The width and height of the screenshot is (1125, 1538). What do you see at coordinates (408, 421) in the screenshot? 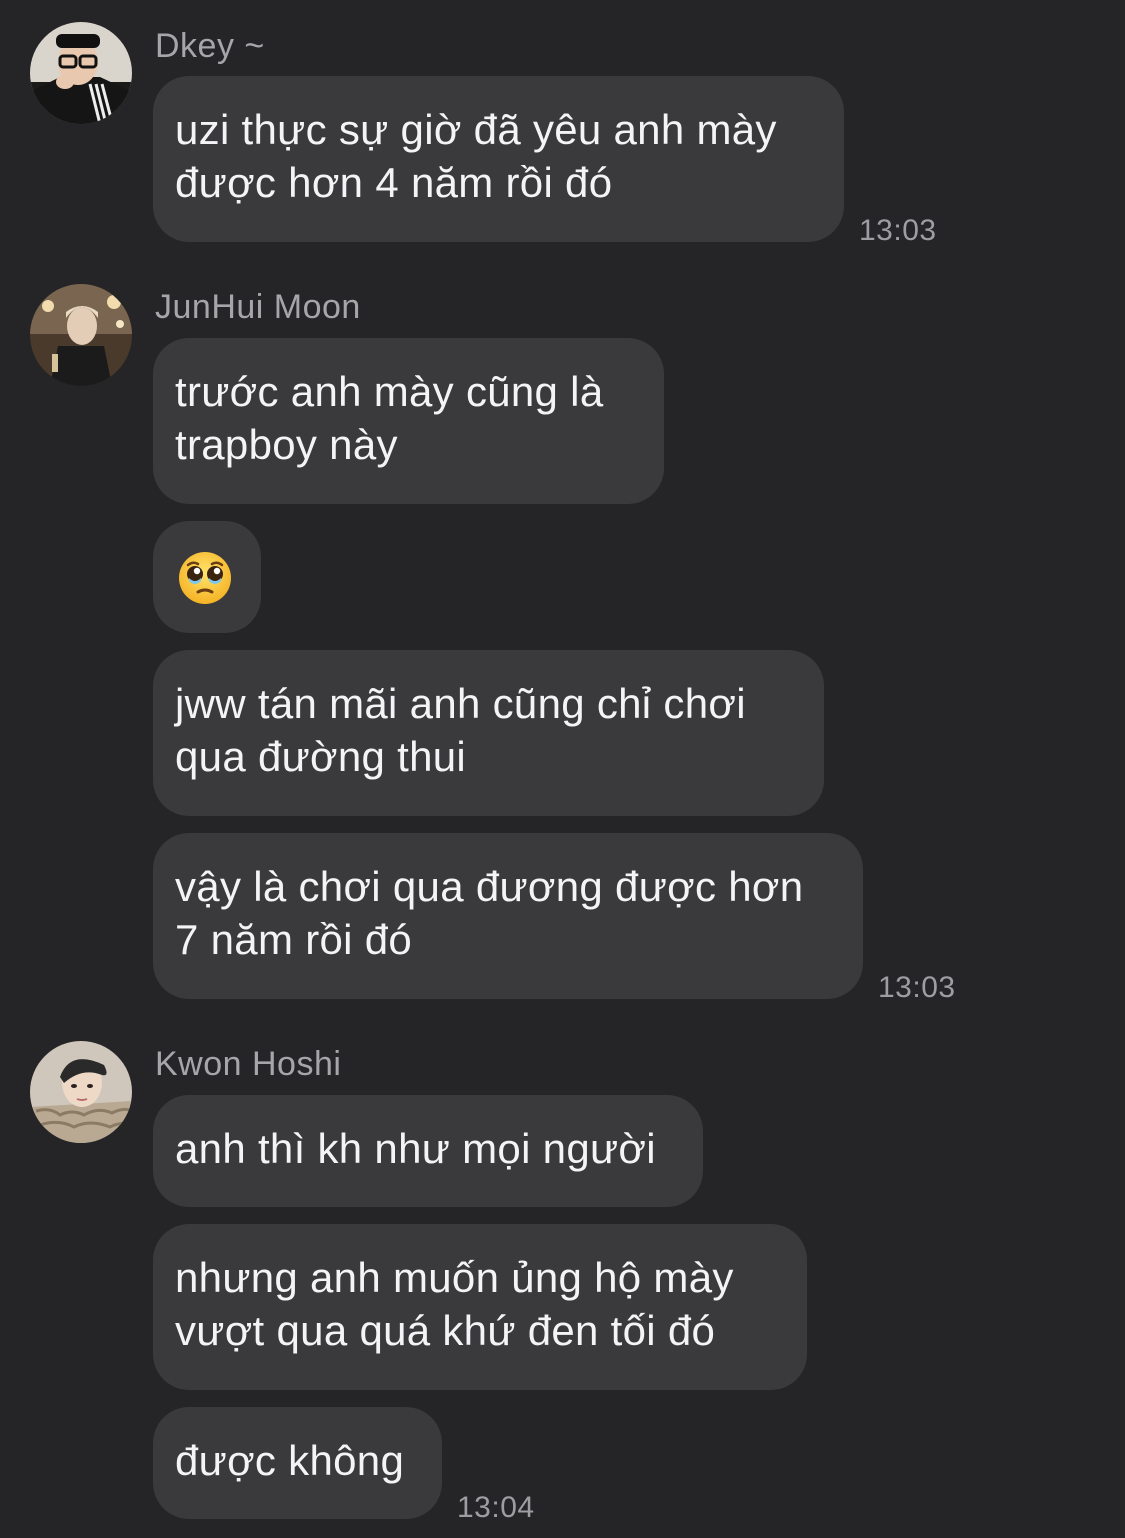
I see `message-bubble: trước anh mày cũng là trapboy này` at bounding box center [408, 421].